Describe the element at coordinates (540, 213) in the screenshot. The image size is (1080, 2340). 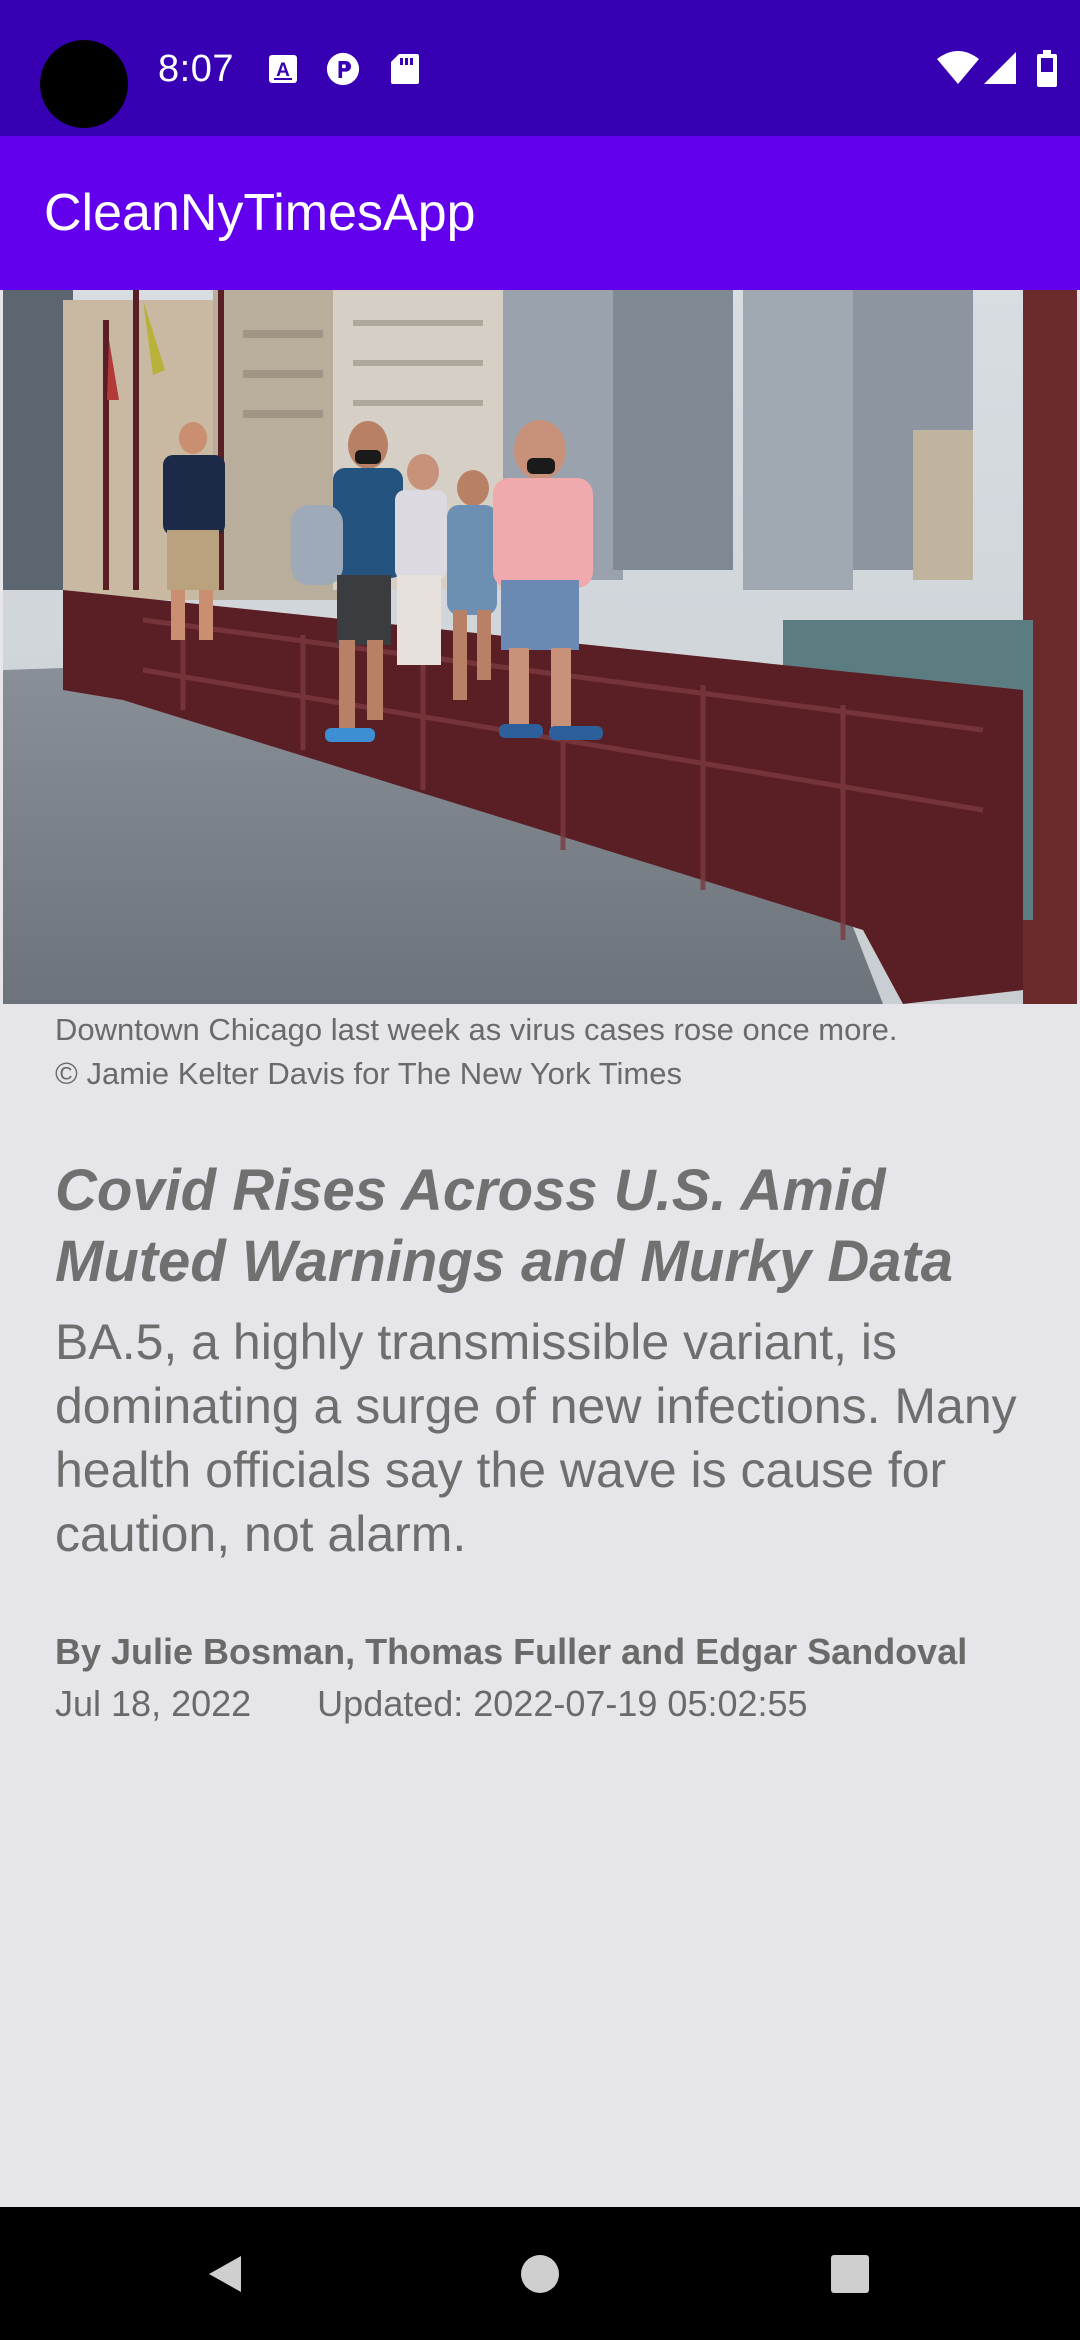
I see `app-bar: CleanNyTimesApp` at that location.